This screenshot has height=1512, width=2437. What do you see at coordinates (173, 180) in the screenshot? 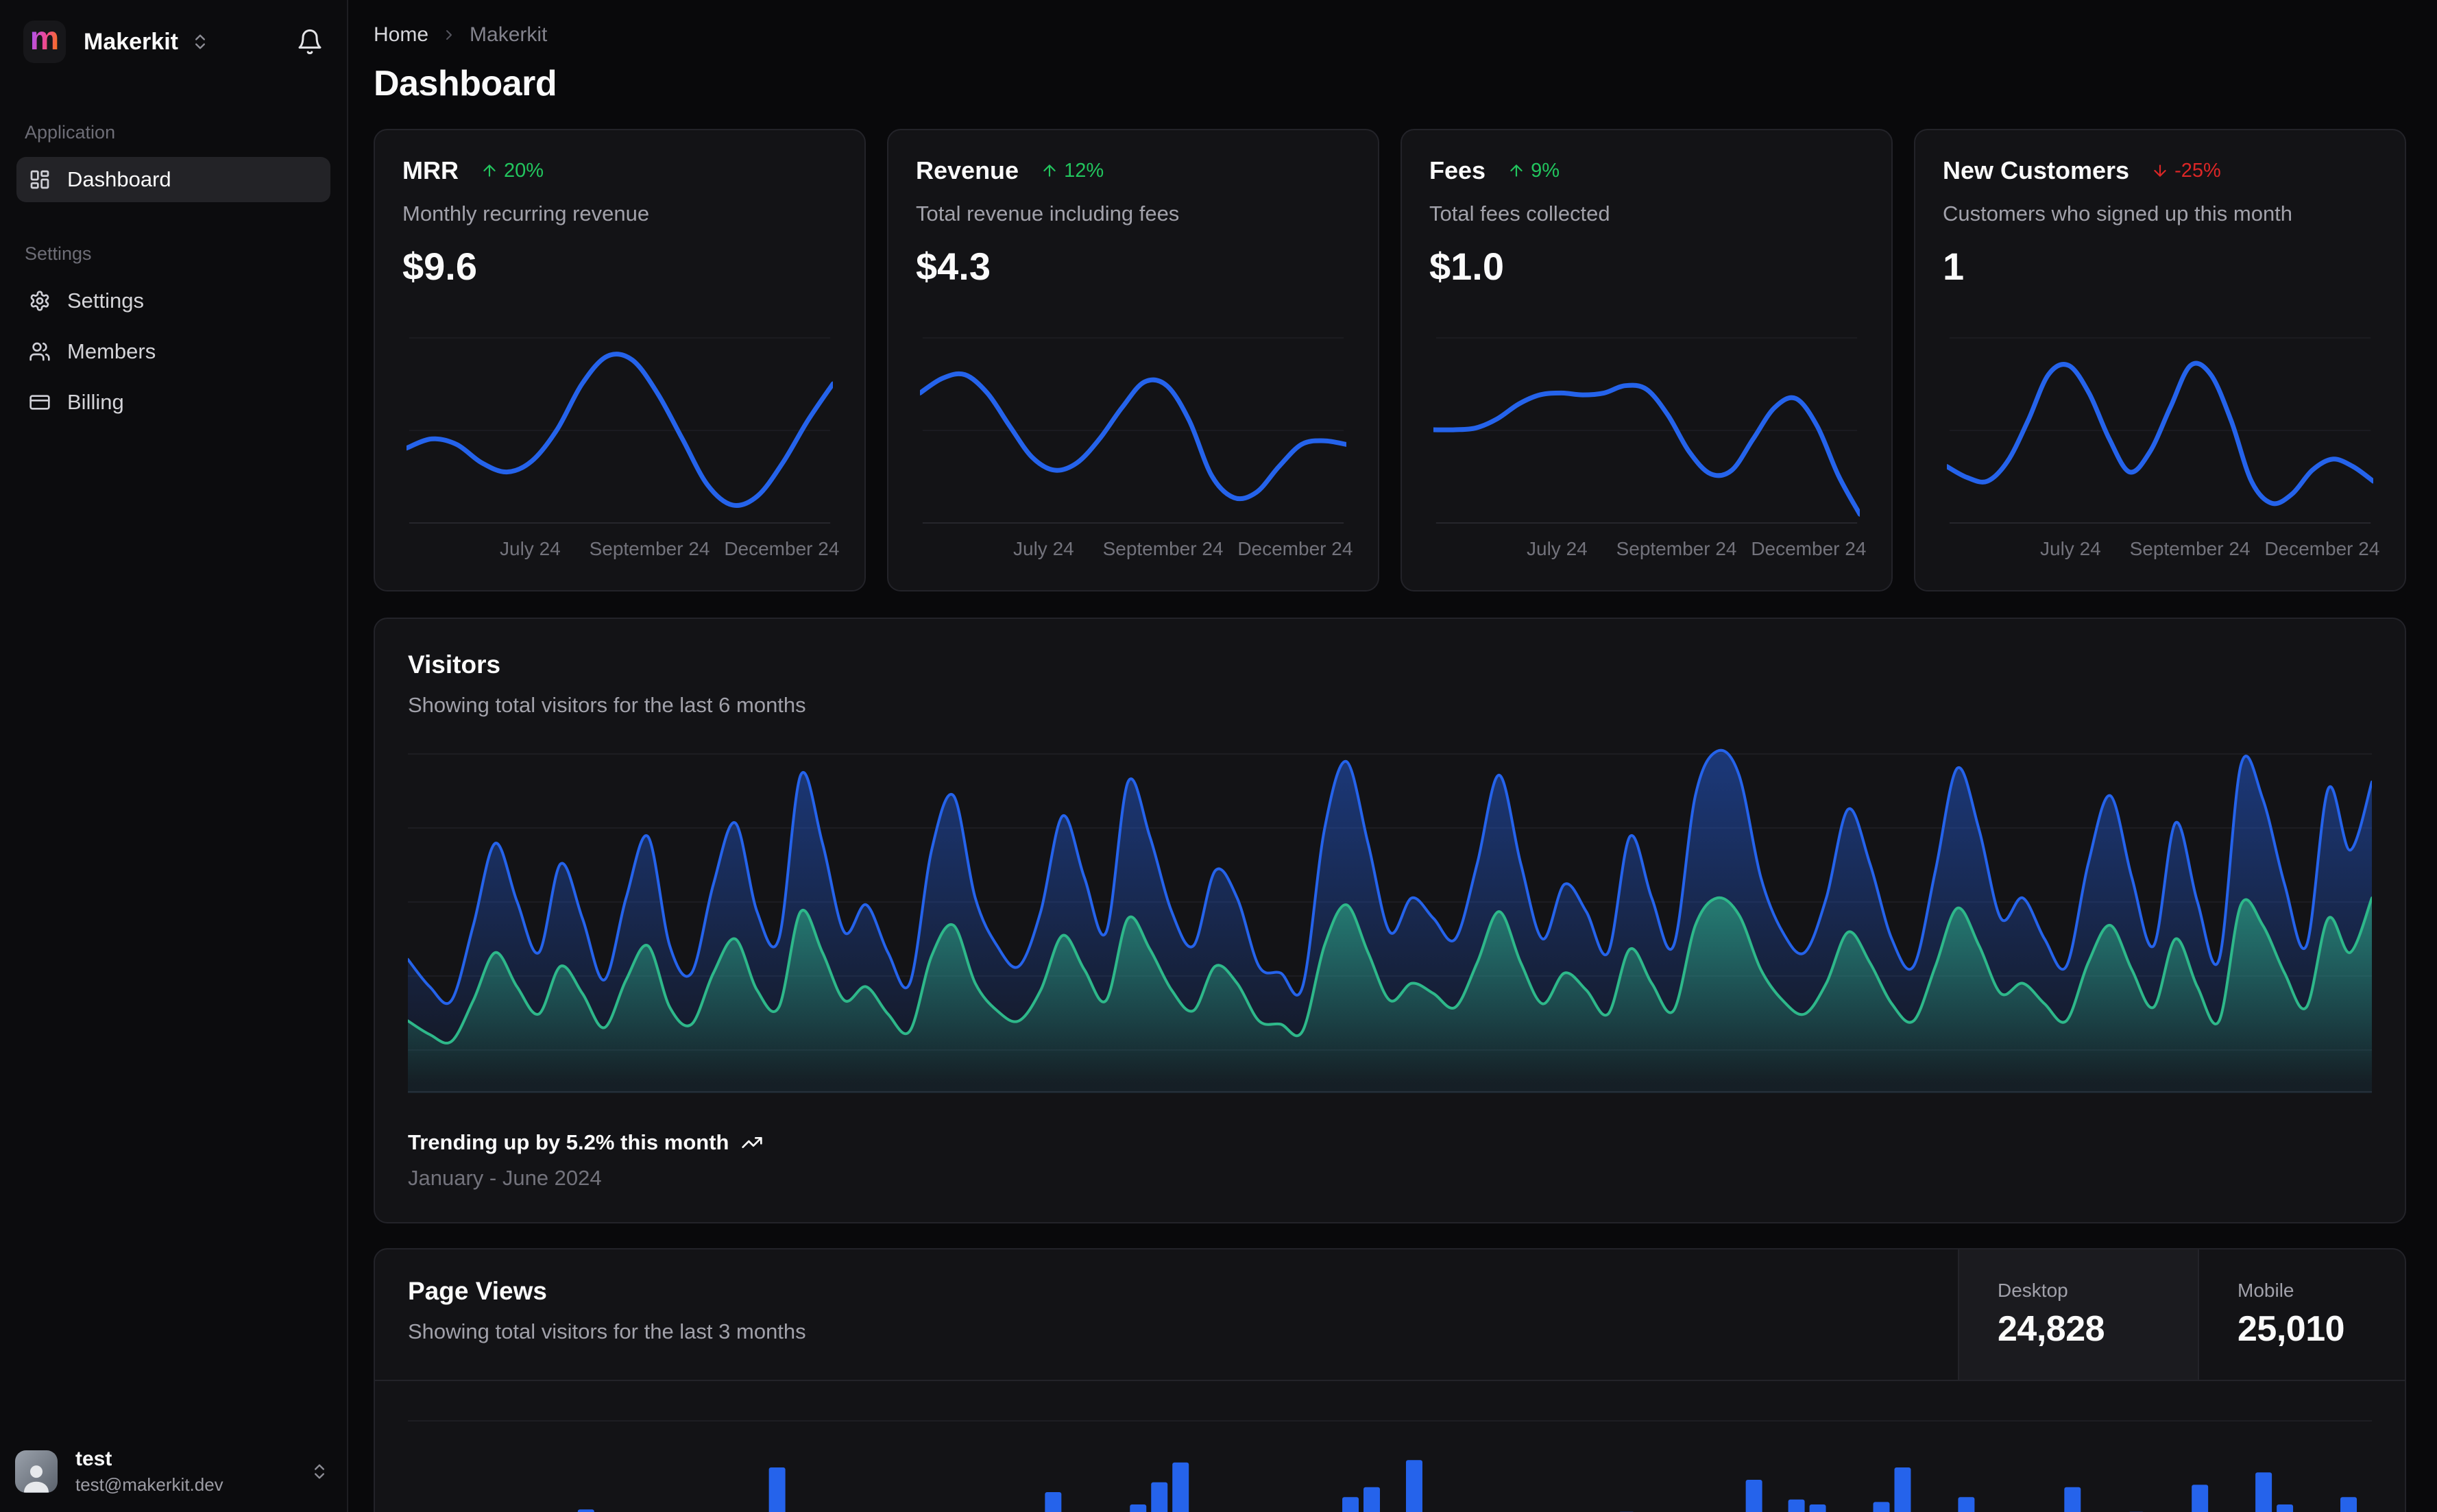
I see `sidebar-item-dashboard: Dashboard` at bounding box center [173, 180].